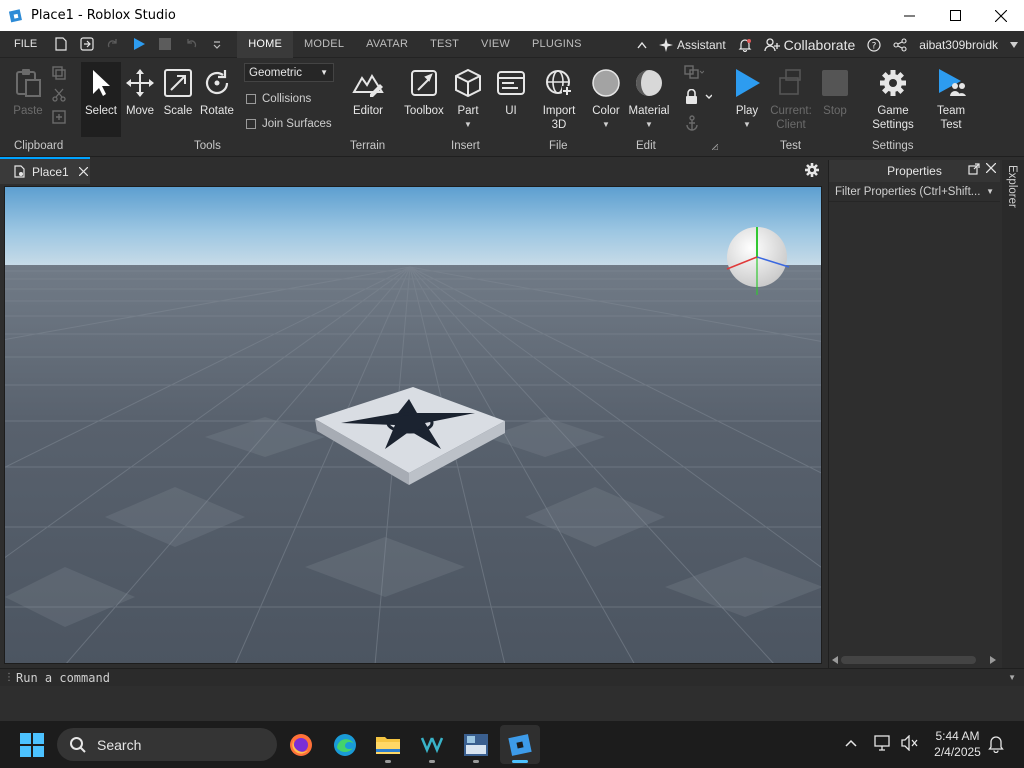 The height and width of the screenshot is (768, 1024). I want to click on collisions-label: Collisions, so click(287, 99).